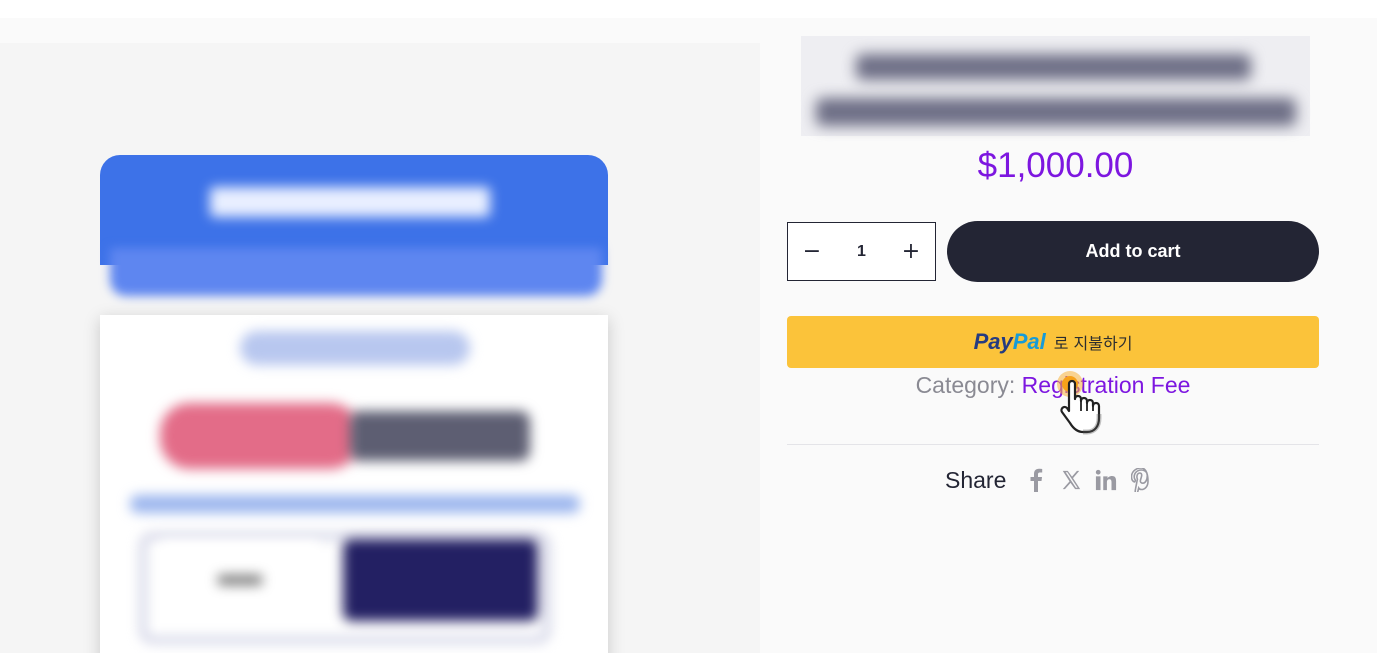  What do you see at coordinates (1106, 480) in the screenshot?
I see `linkedin-icon` at bounding box center [1106, 480].